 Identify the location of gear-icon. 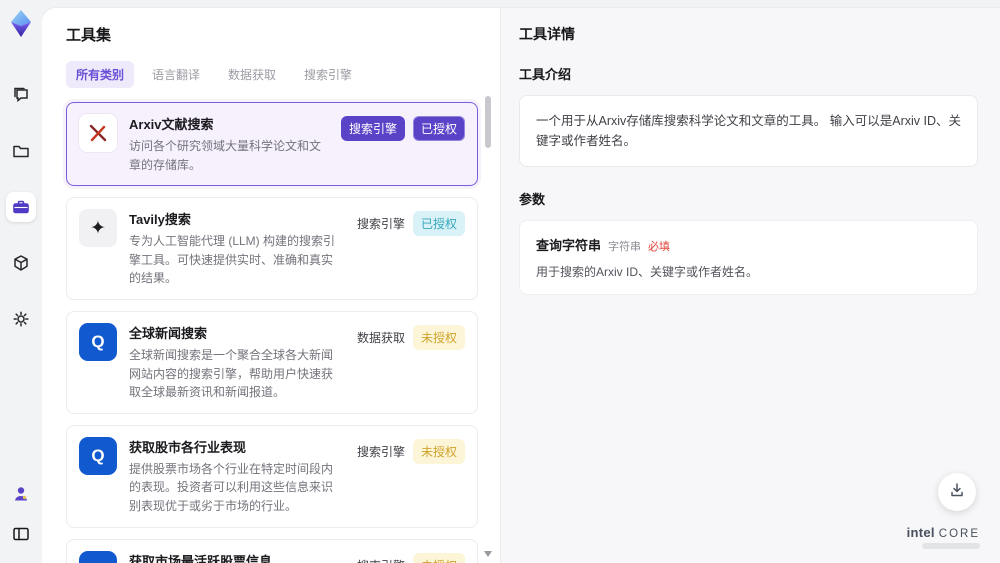
(21, 319).